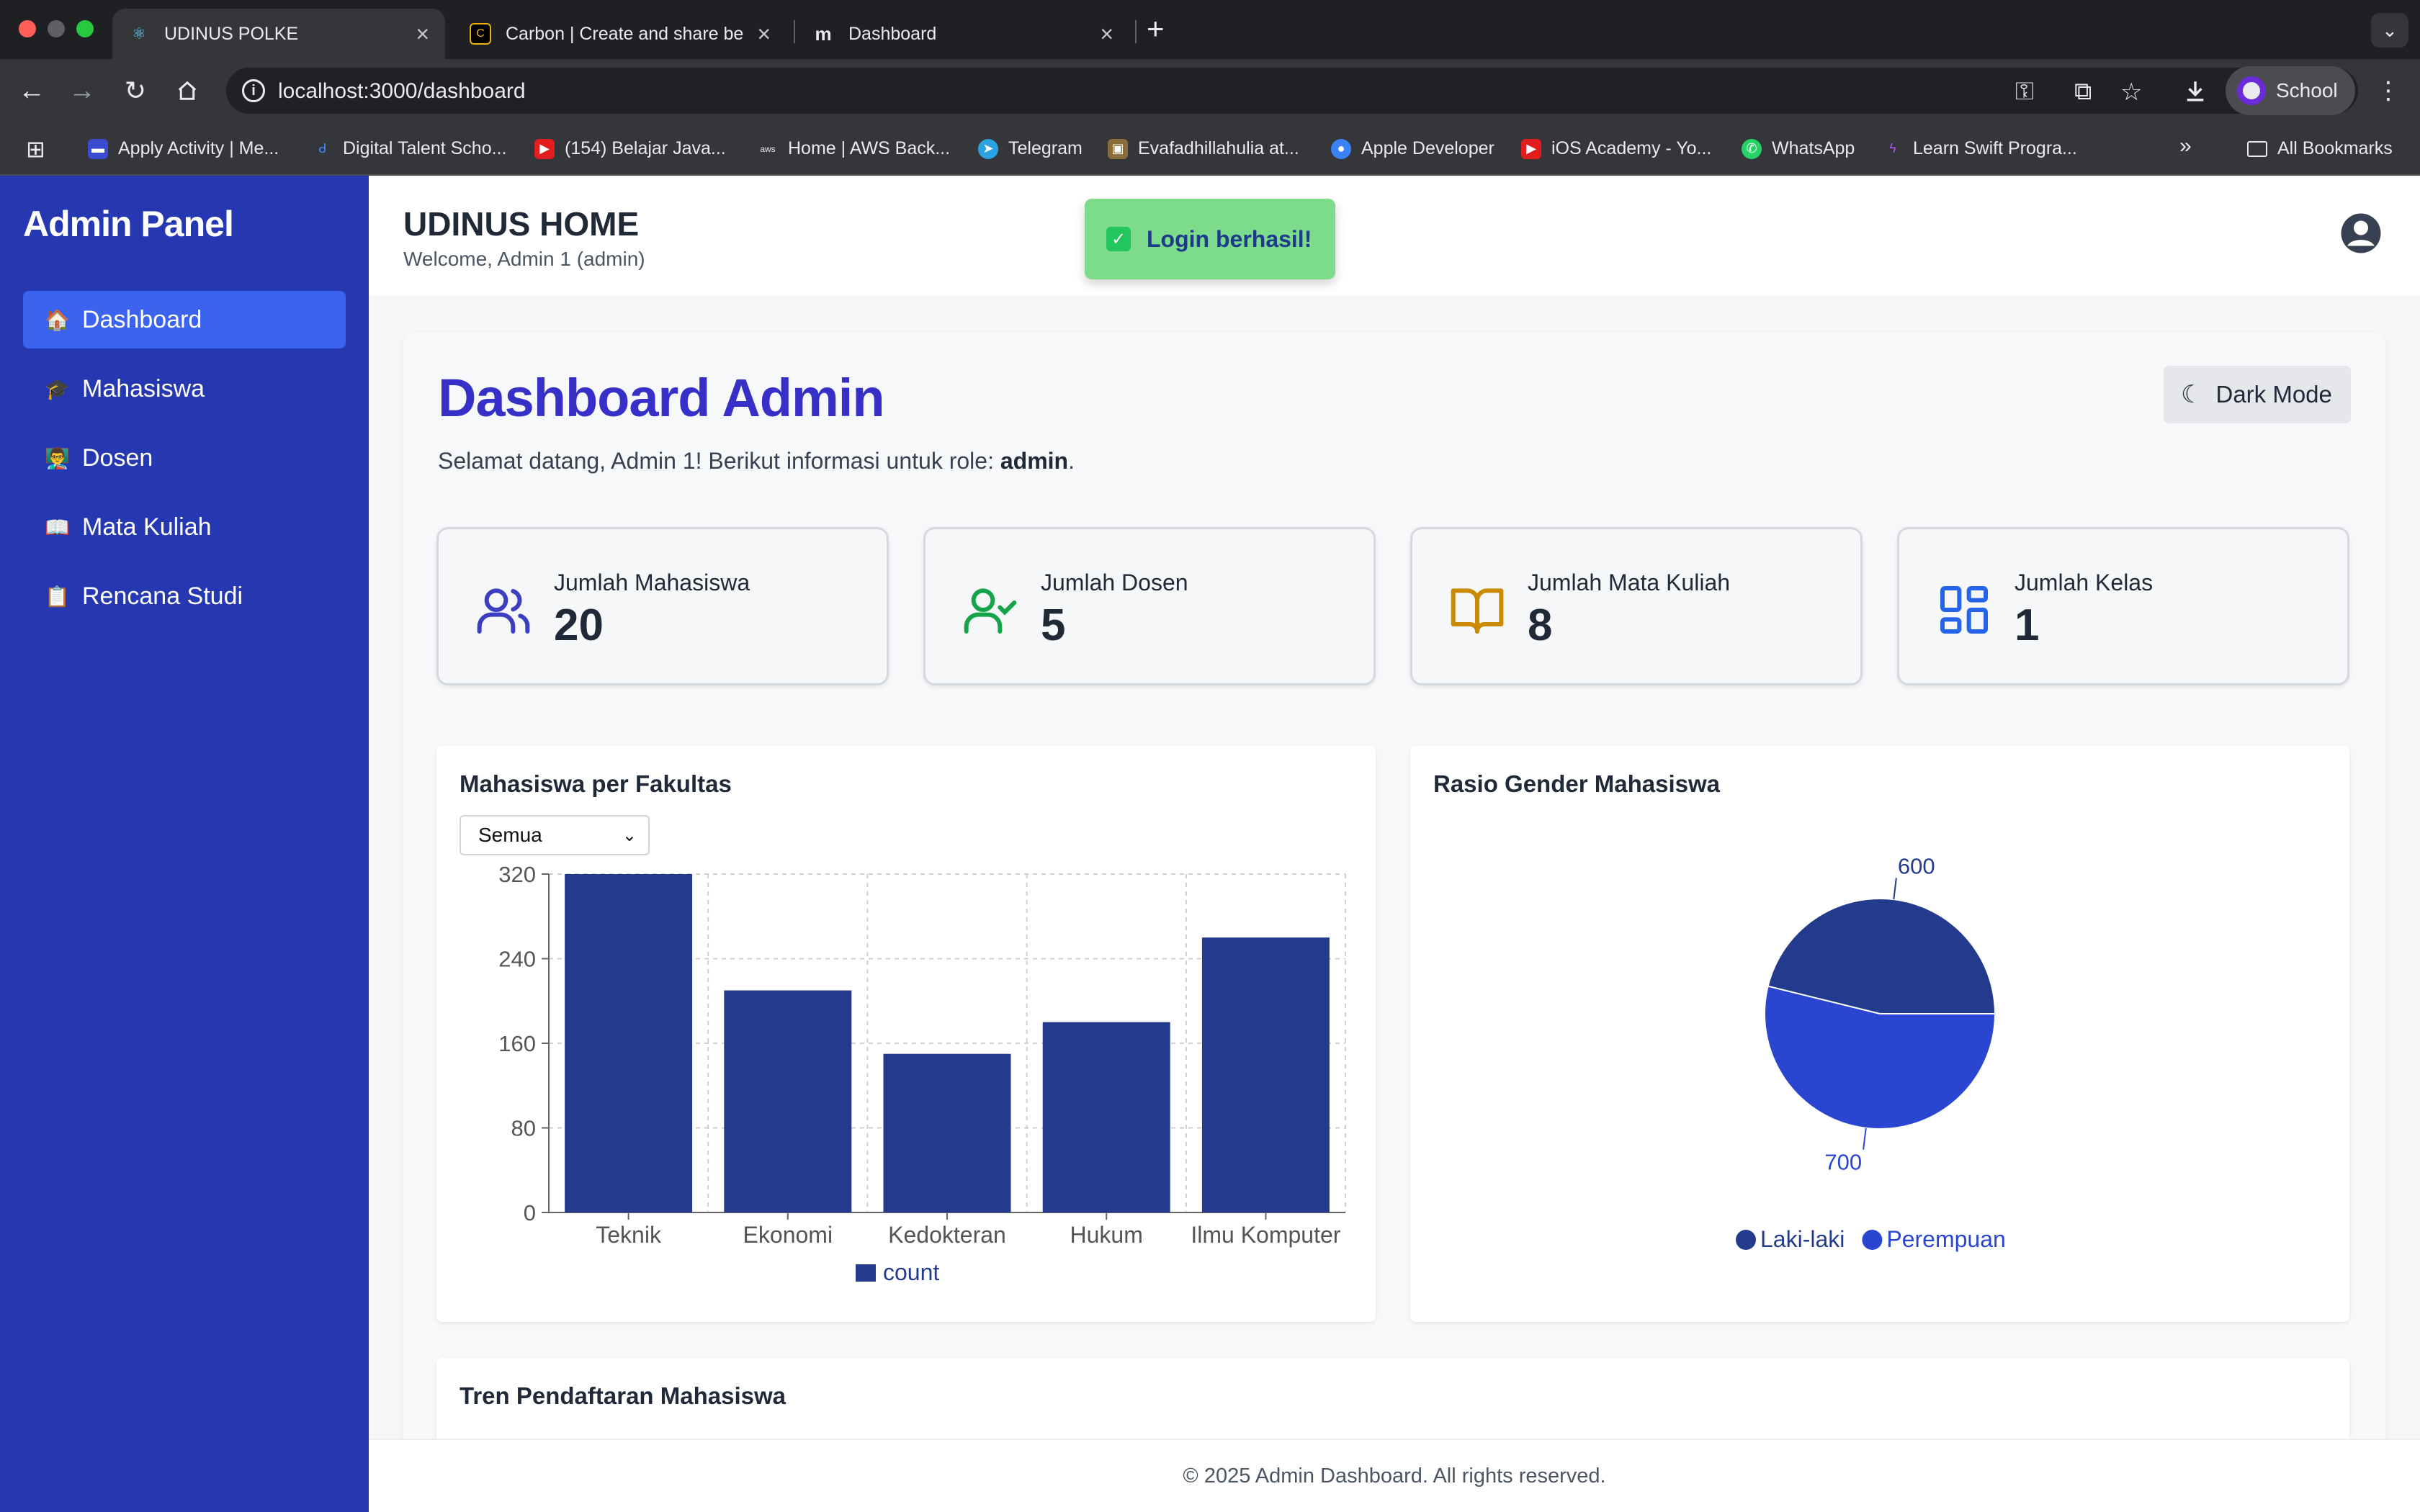 This screenshot has width=2420, height=1512. What do you see at coordinates (625, 33) in the screenshot?
I see `tab-title: Carbon | Create and share be` at bounding box center [625, 33].